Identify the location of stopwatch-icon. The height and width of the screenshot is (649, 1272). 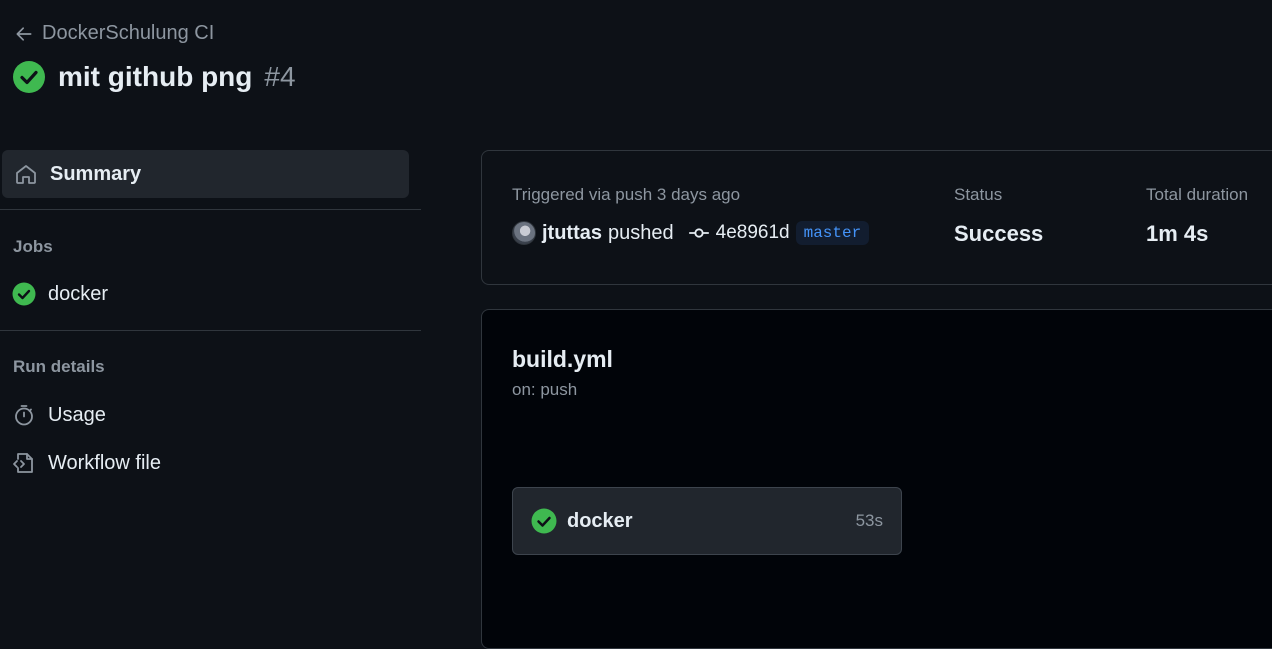
(24, 415).